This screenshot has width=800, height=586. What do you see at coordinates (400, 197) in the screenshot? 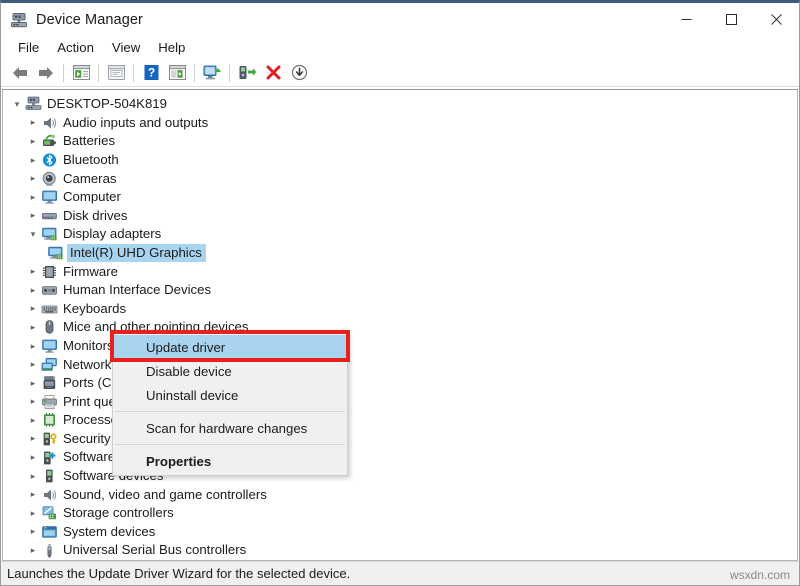
I see `tree-node-computer: ▸ Computer` at bounding box center [400, 197].